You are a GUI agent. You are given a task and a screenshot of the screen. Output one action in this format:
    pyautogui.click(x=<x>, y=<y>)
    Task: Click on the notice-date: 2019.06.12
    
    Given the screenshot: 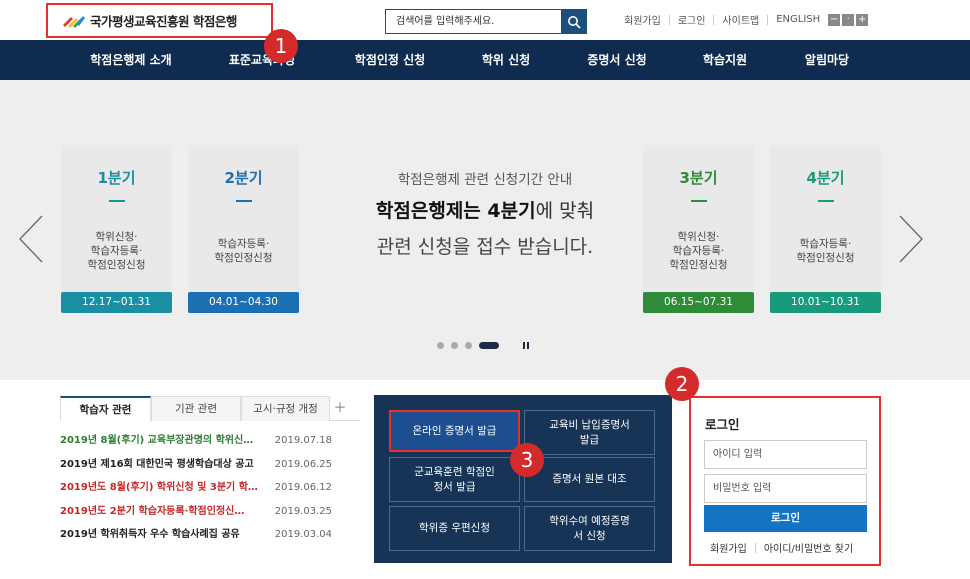 What is the action you would take?
    pyautogui.click(x=303, y=487)
    